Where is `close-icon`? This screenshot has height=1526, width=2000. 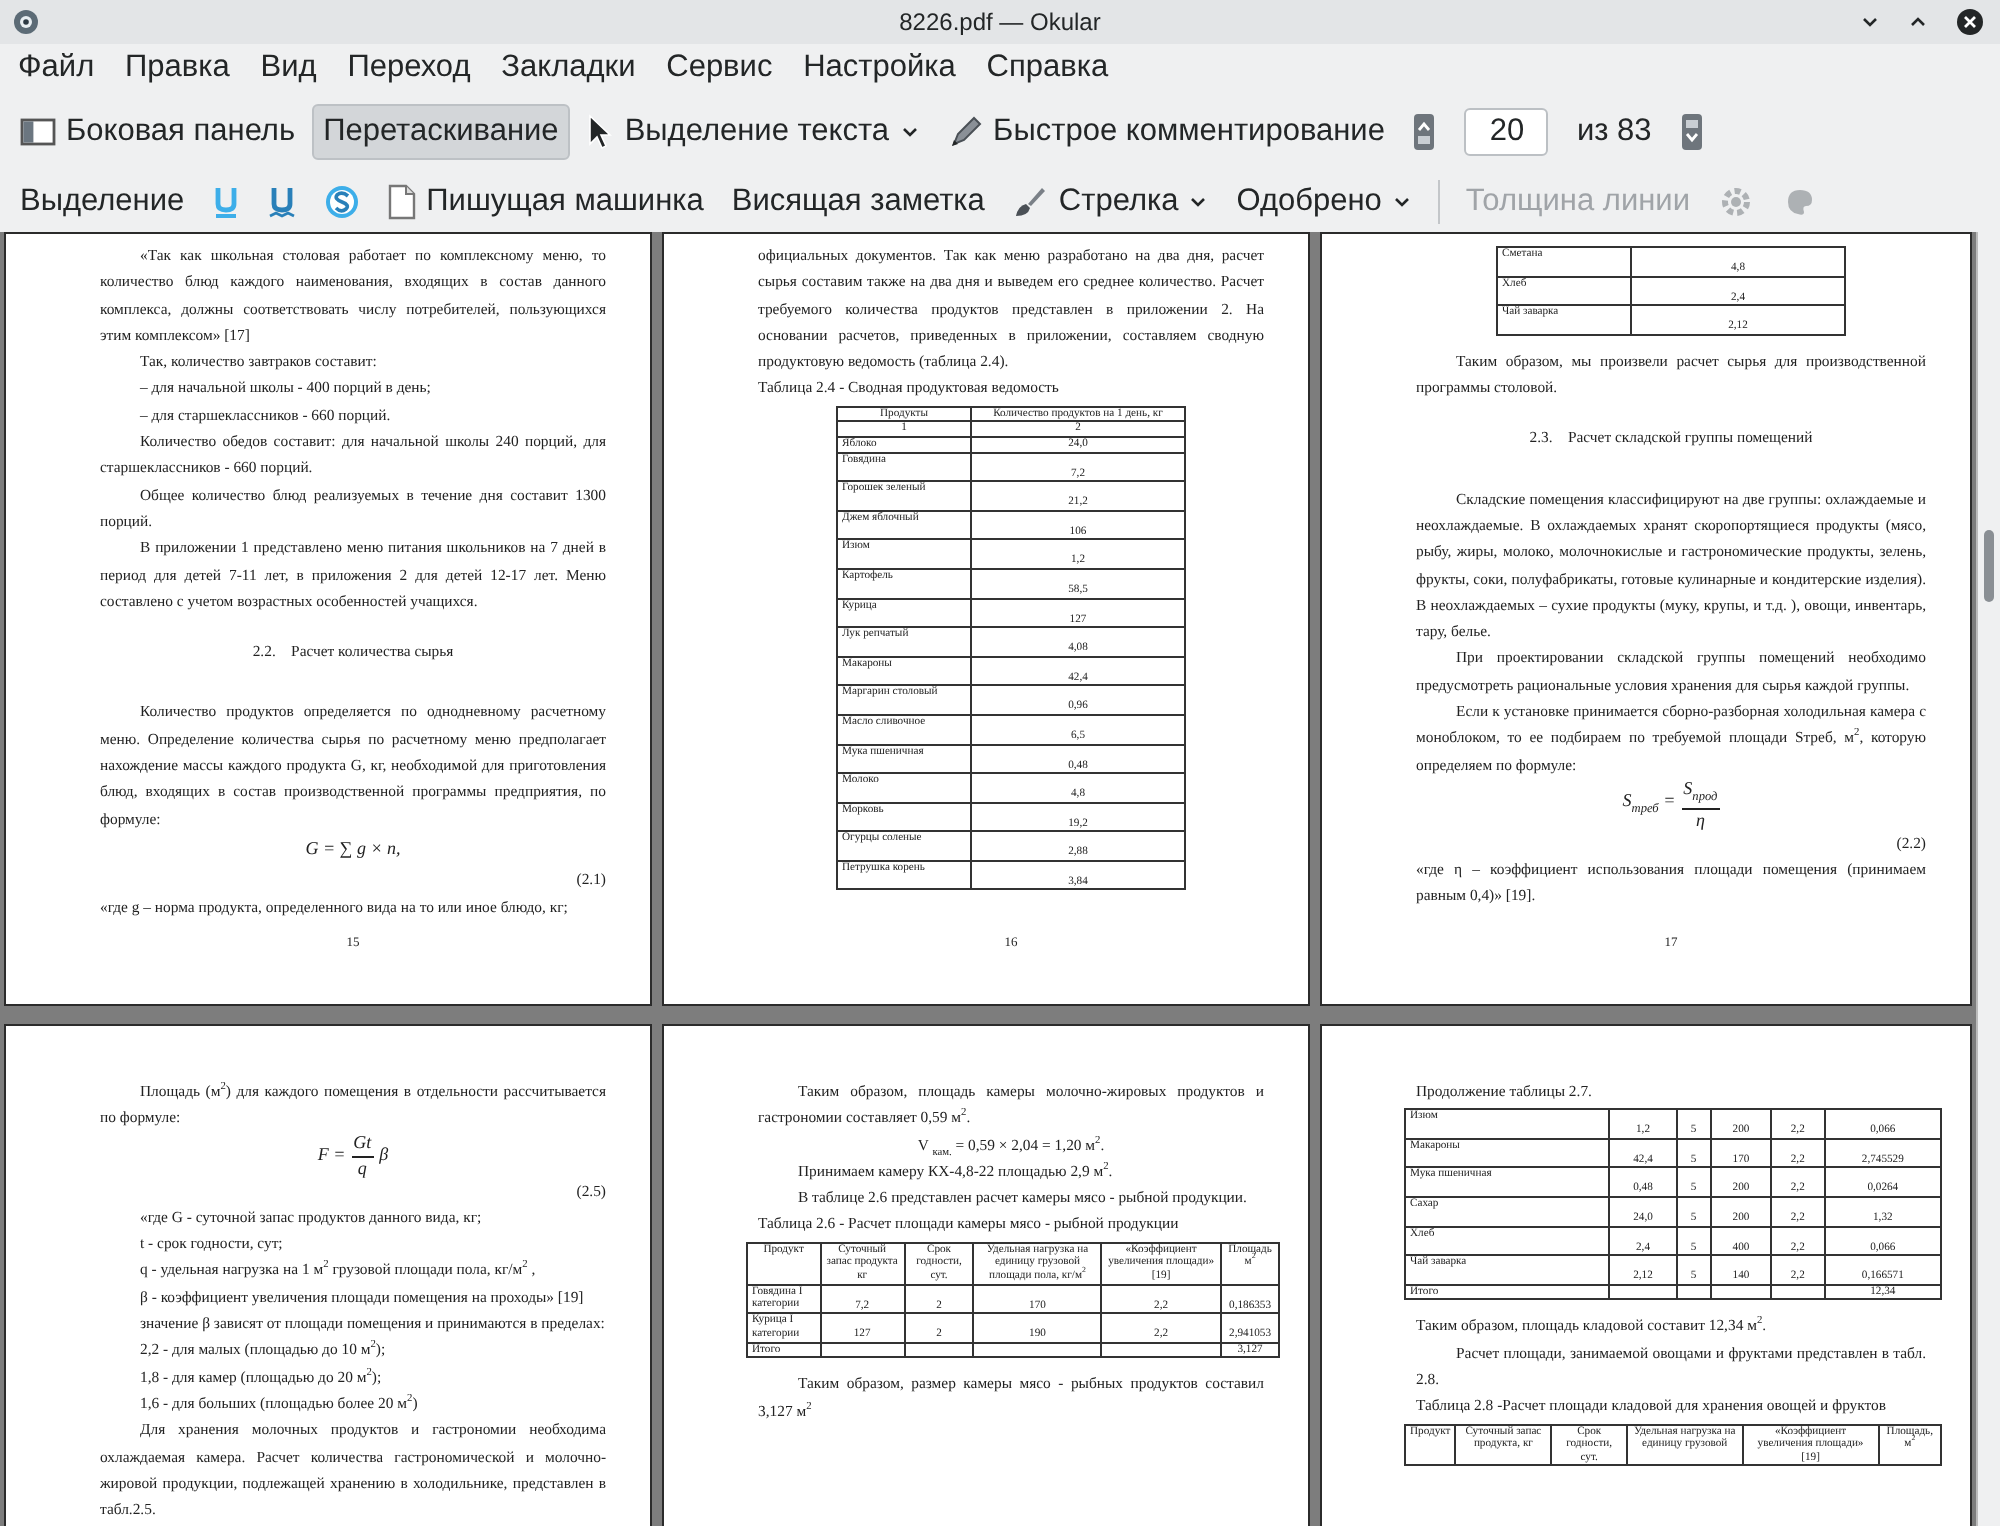 close-icon is located at coordinates (1970, 22).